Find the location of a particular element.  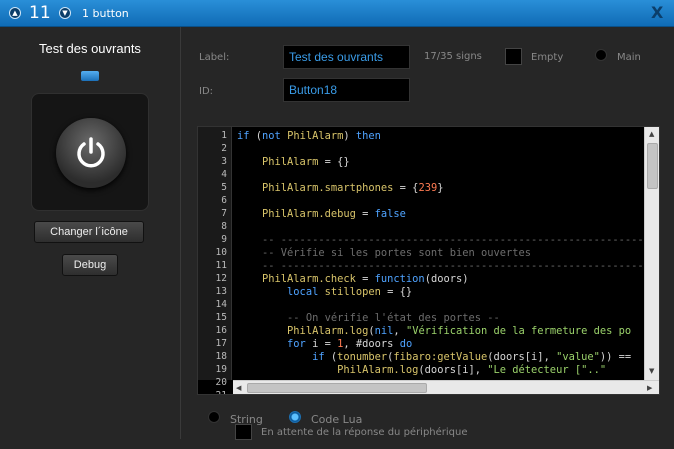

signs-counter: 17/35 signs is located at coordinates (453, 56).